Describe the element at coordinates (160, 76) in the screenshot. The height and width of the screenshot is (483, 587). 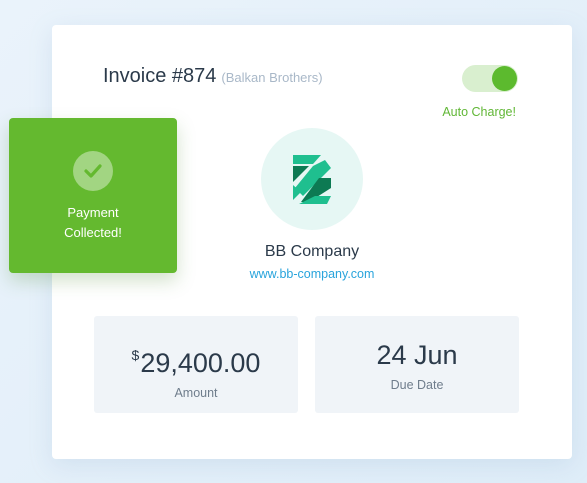
I see `invoice-number: Invoice #874` at that location.